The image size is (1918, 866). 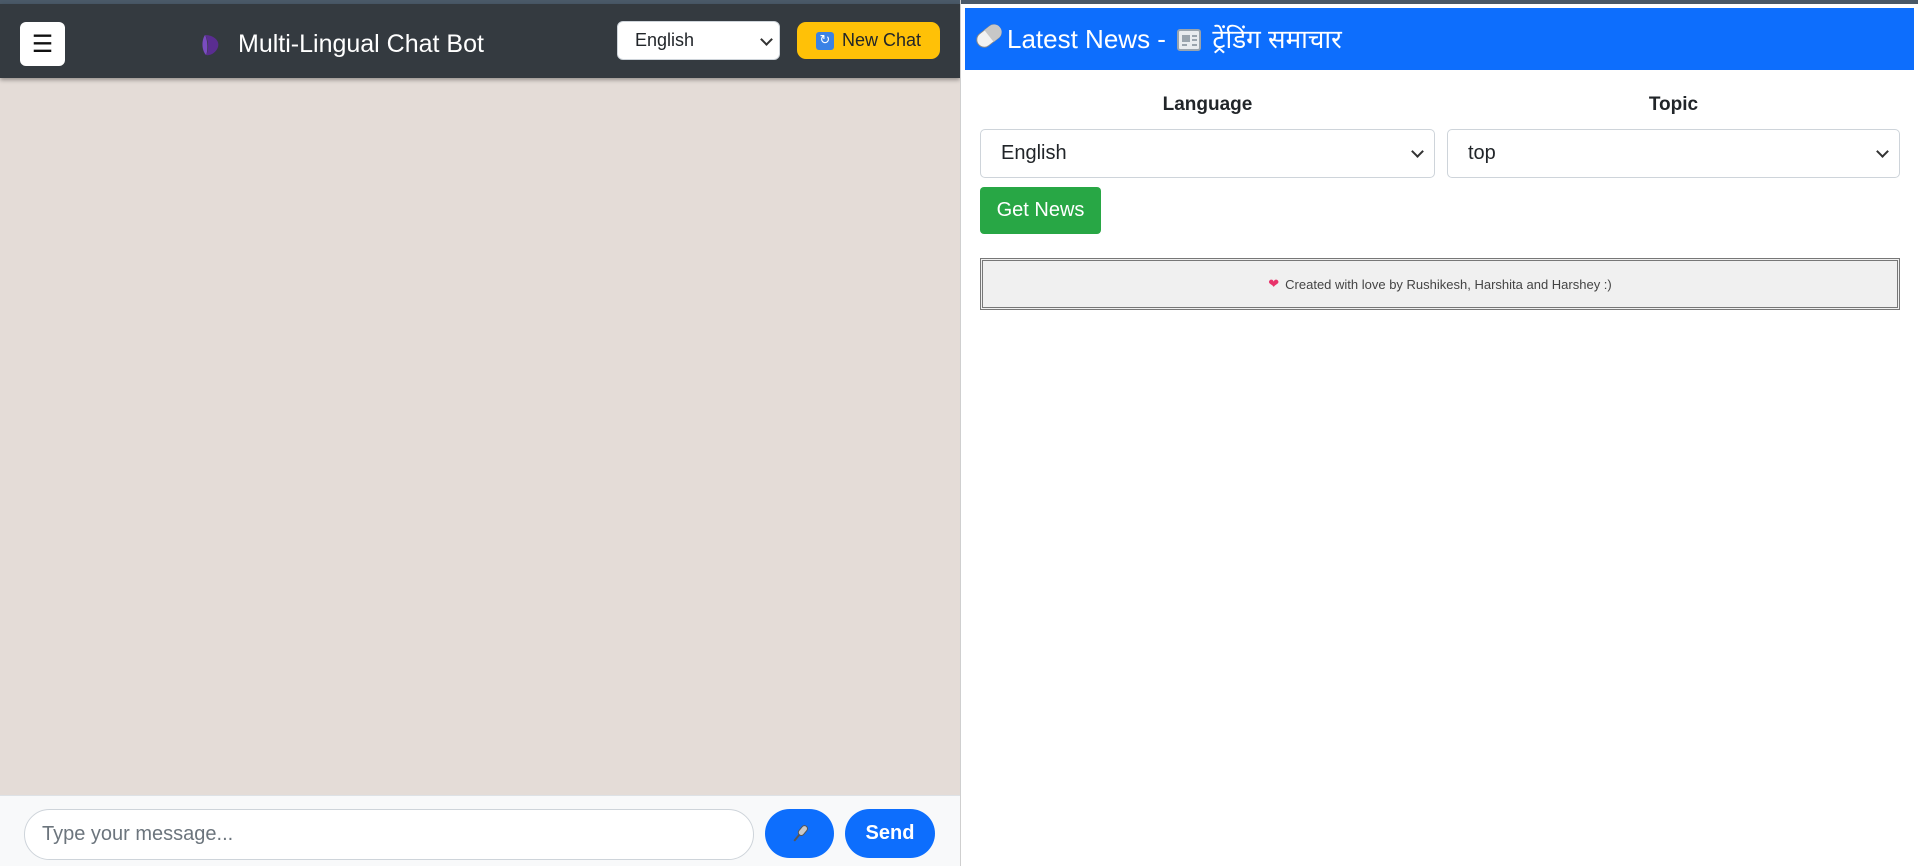 I want to click on new-chat-button: ↻ New Chat, so click(x=868, y=40).